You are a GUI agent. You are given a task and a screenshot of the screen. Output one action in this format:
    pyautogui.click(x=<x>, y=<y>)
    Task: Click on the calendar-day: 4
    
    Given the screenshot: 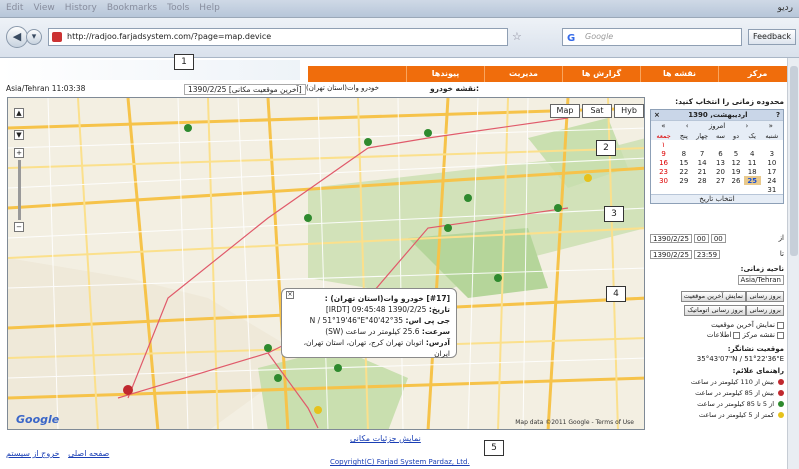 What is the action you would take?
    pyautogui.click(x=752, y=153)
    